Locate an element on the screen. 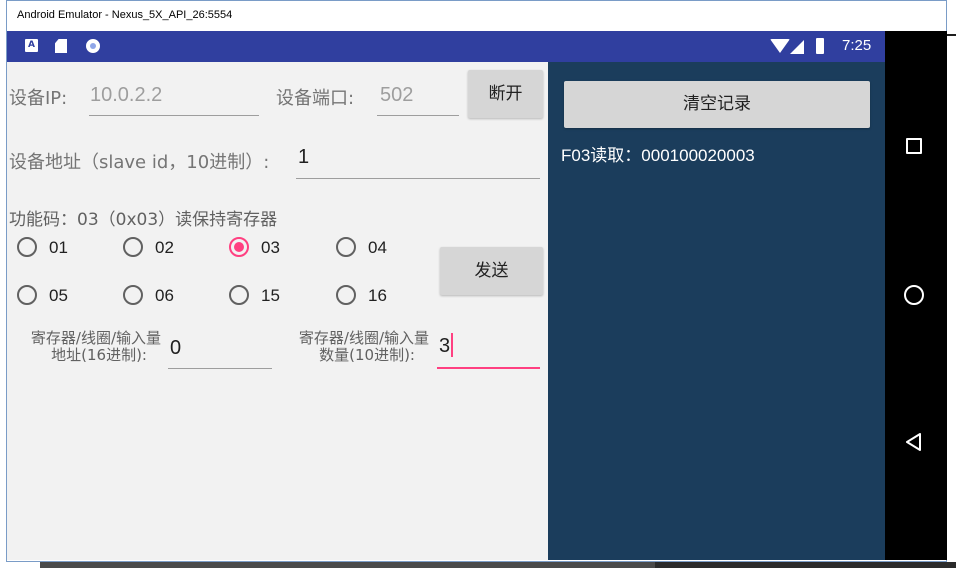  register-address-label: 寄存器/线圈/输入量 地址(16进制): is located at coordinates (86, 347).